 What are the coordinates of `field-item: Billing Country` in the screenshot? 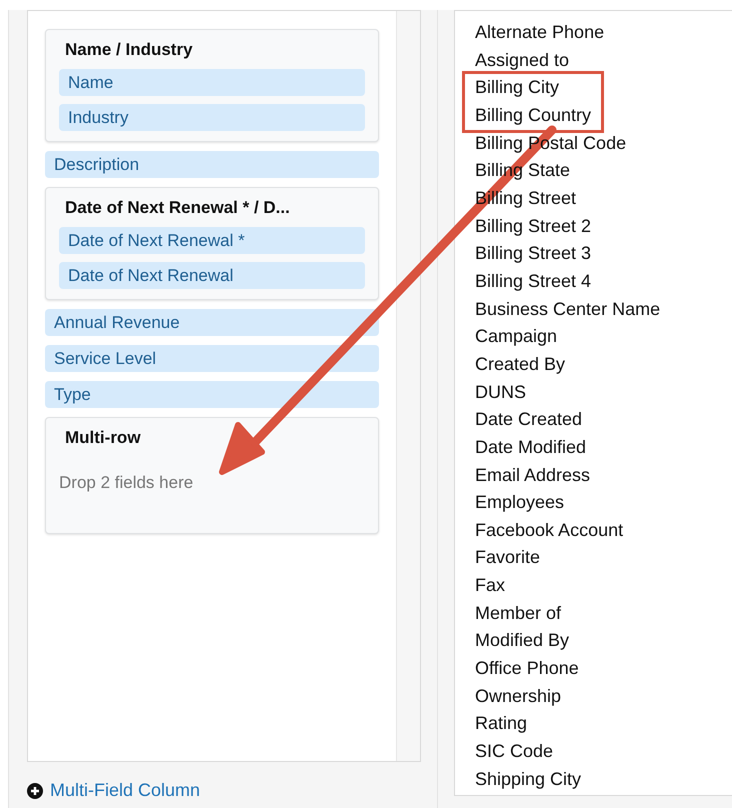 It's located at (533, 116).